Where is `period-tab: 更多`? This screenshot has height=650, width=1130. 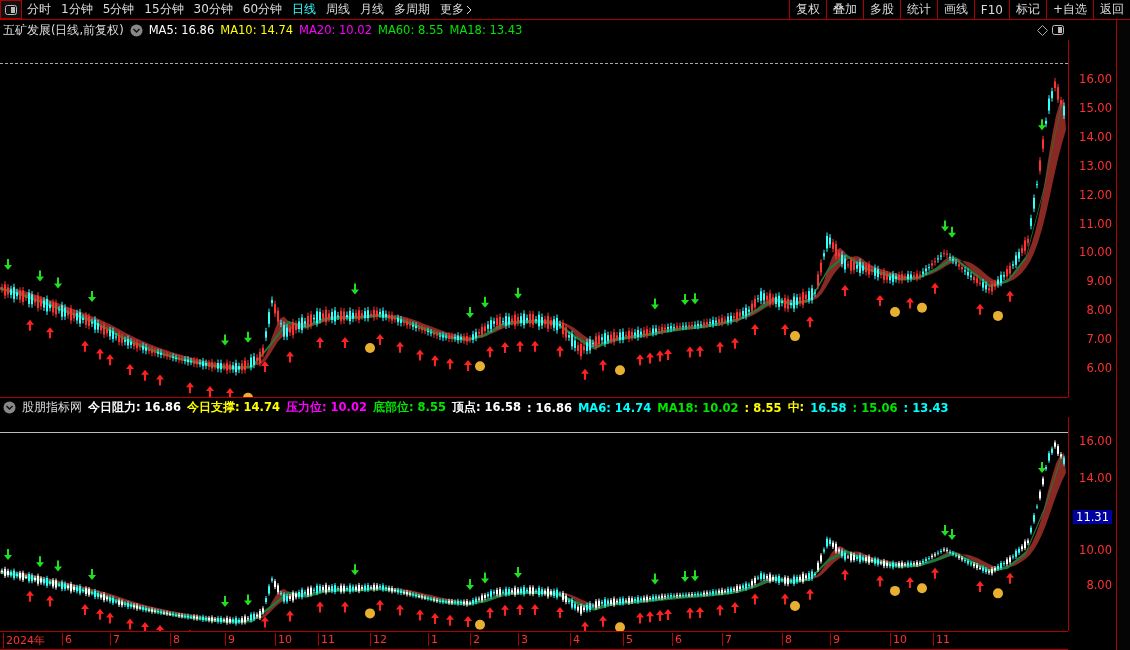 period-tab: 更多 is located at coordinates (456, 9).